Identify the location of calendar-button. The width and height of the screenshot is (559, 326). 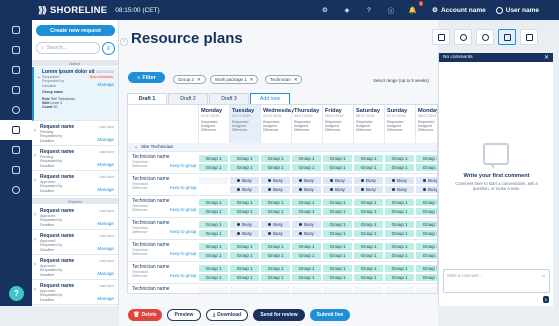
(529, 37).